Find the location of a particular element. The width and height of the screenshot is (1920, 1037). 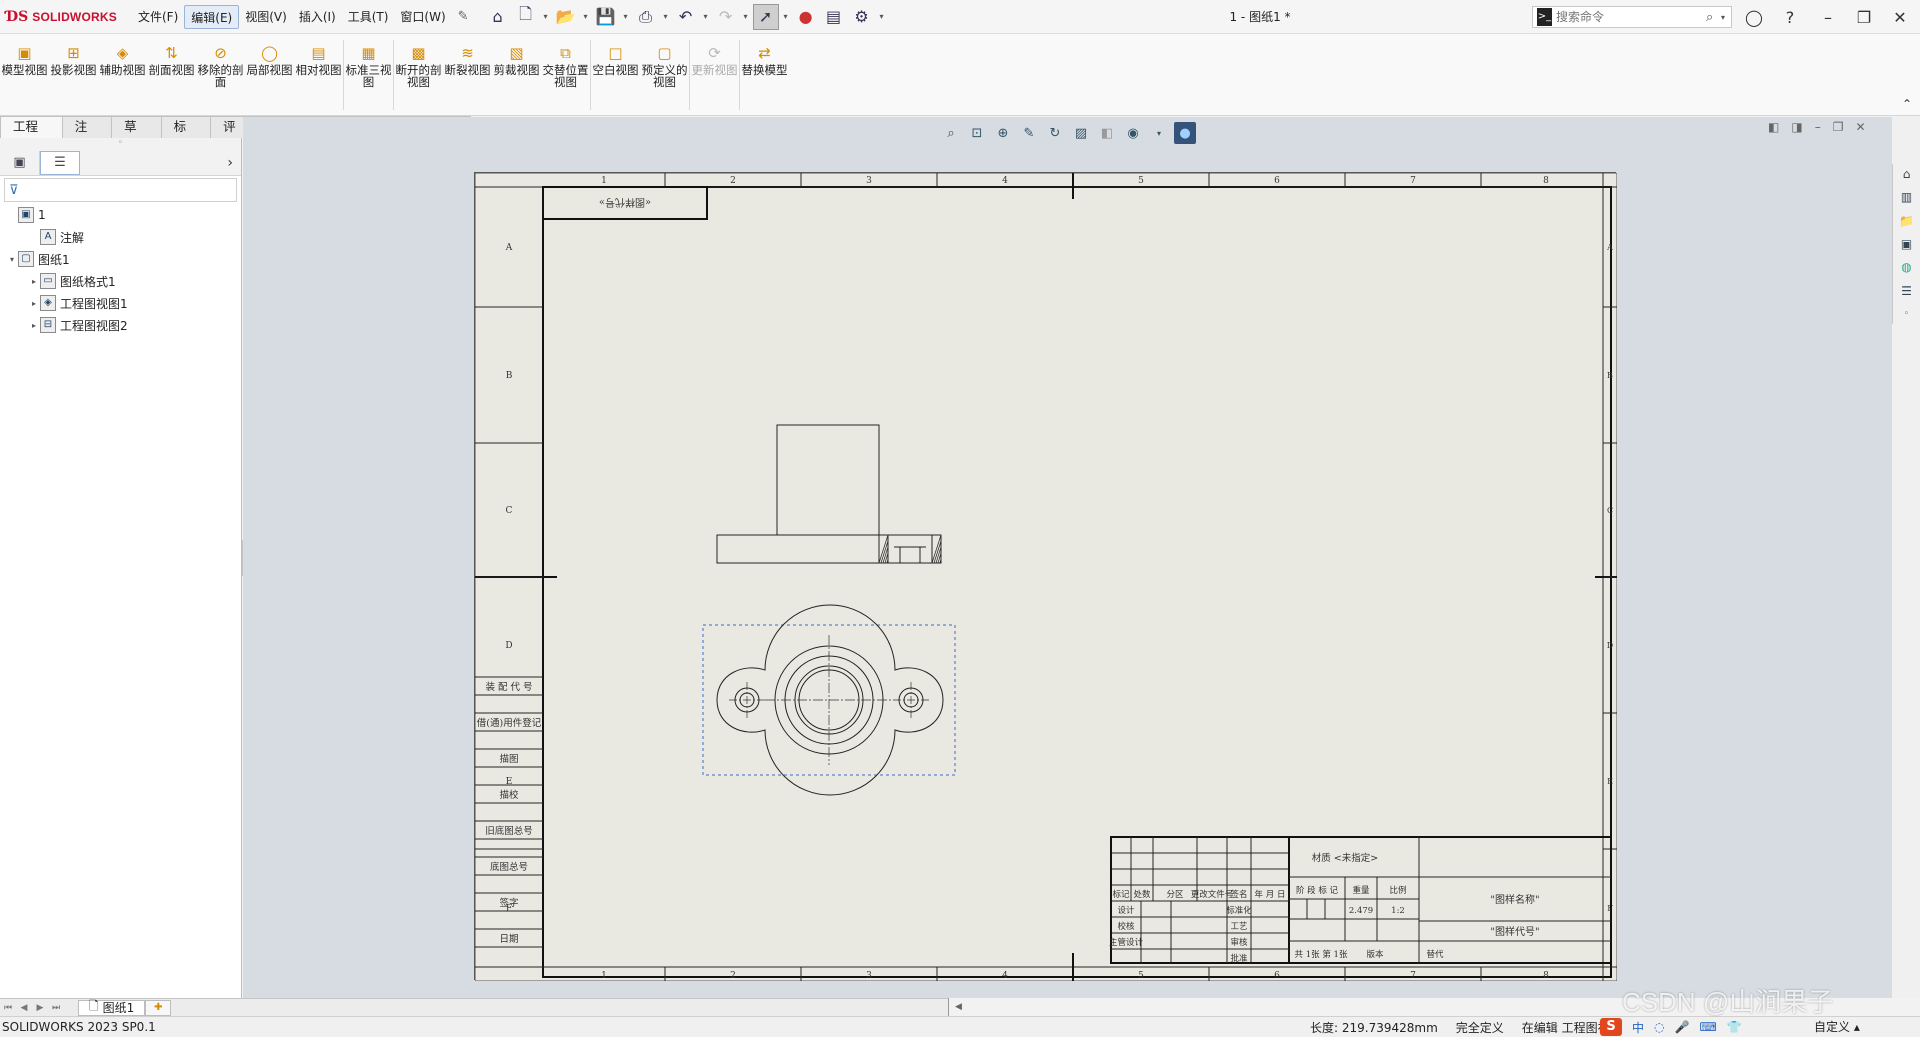

search-input is located at coordinates (1631, 17).